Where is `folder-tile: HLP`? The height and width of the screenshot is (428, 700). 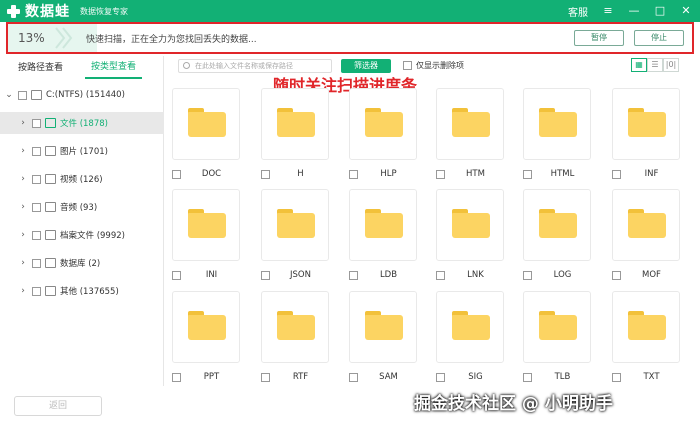
folder-tile: HLP is located at coordinates (383, 133).